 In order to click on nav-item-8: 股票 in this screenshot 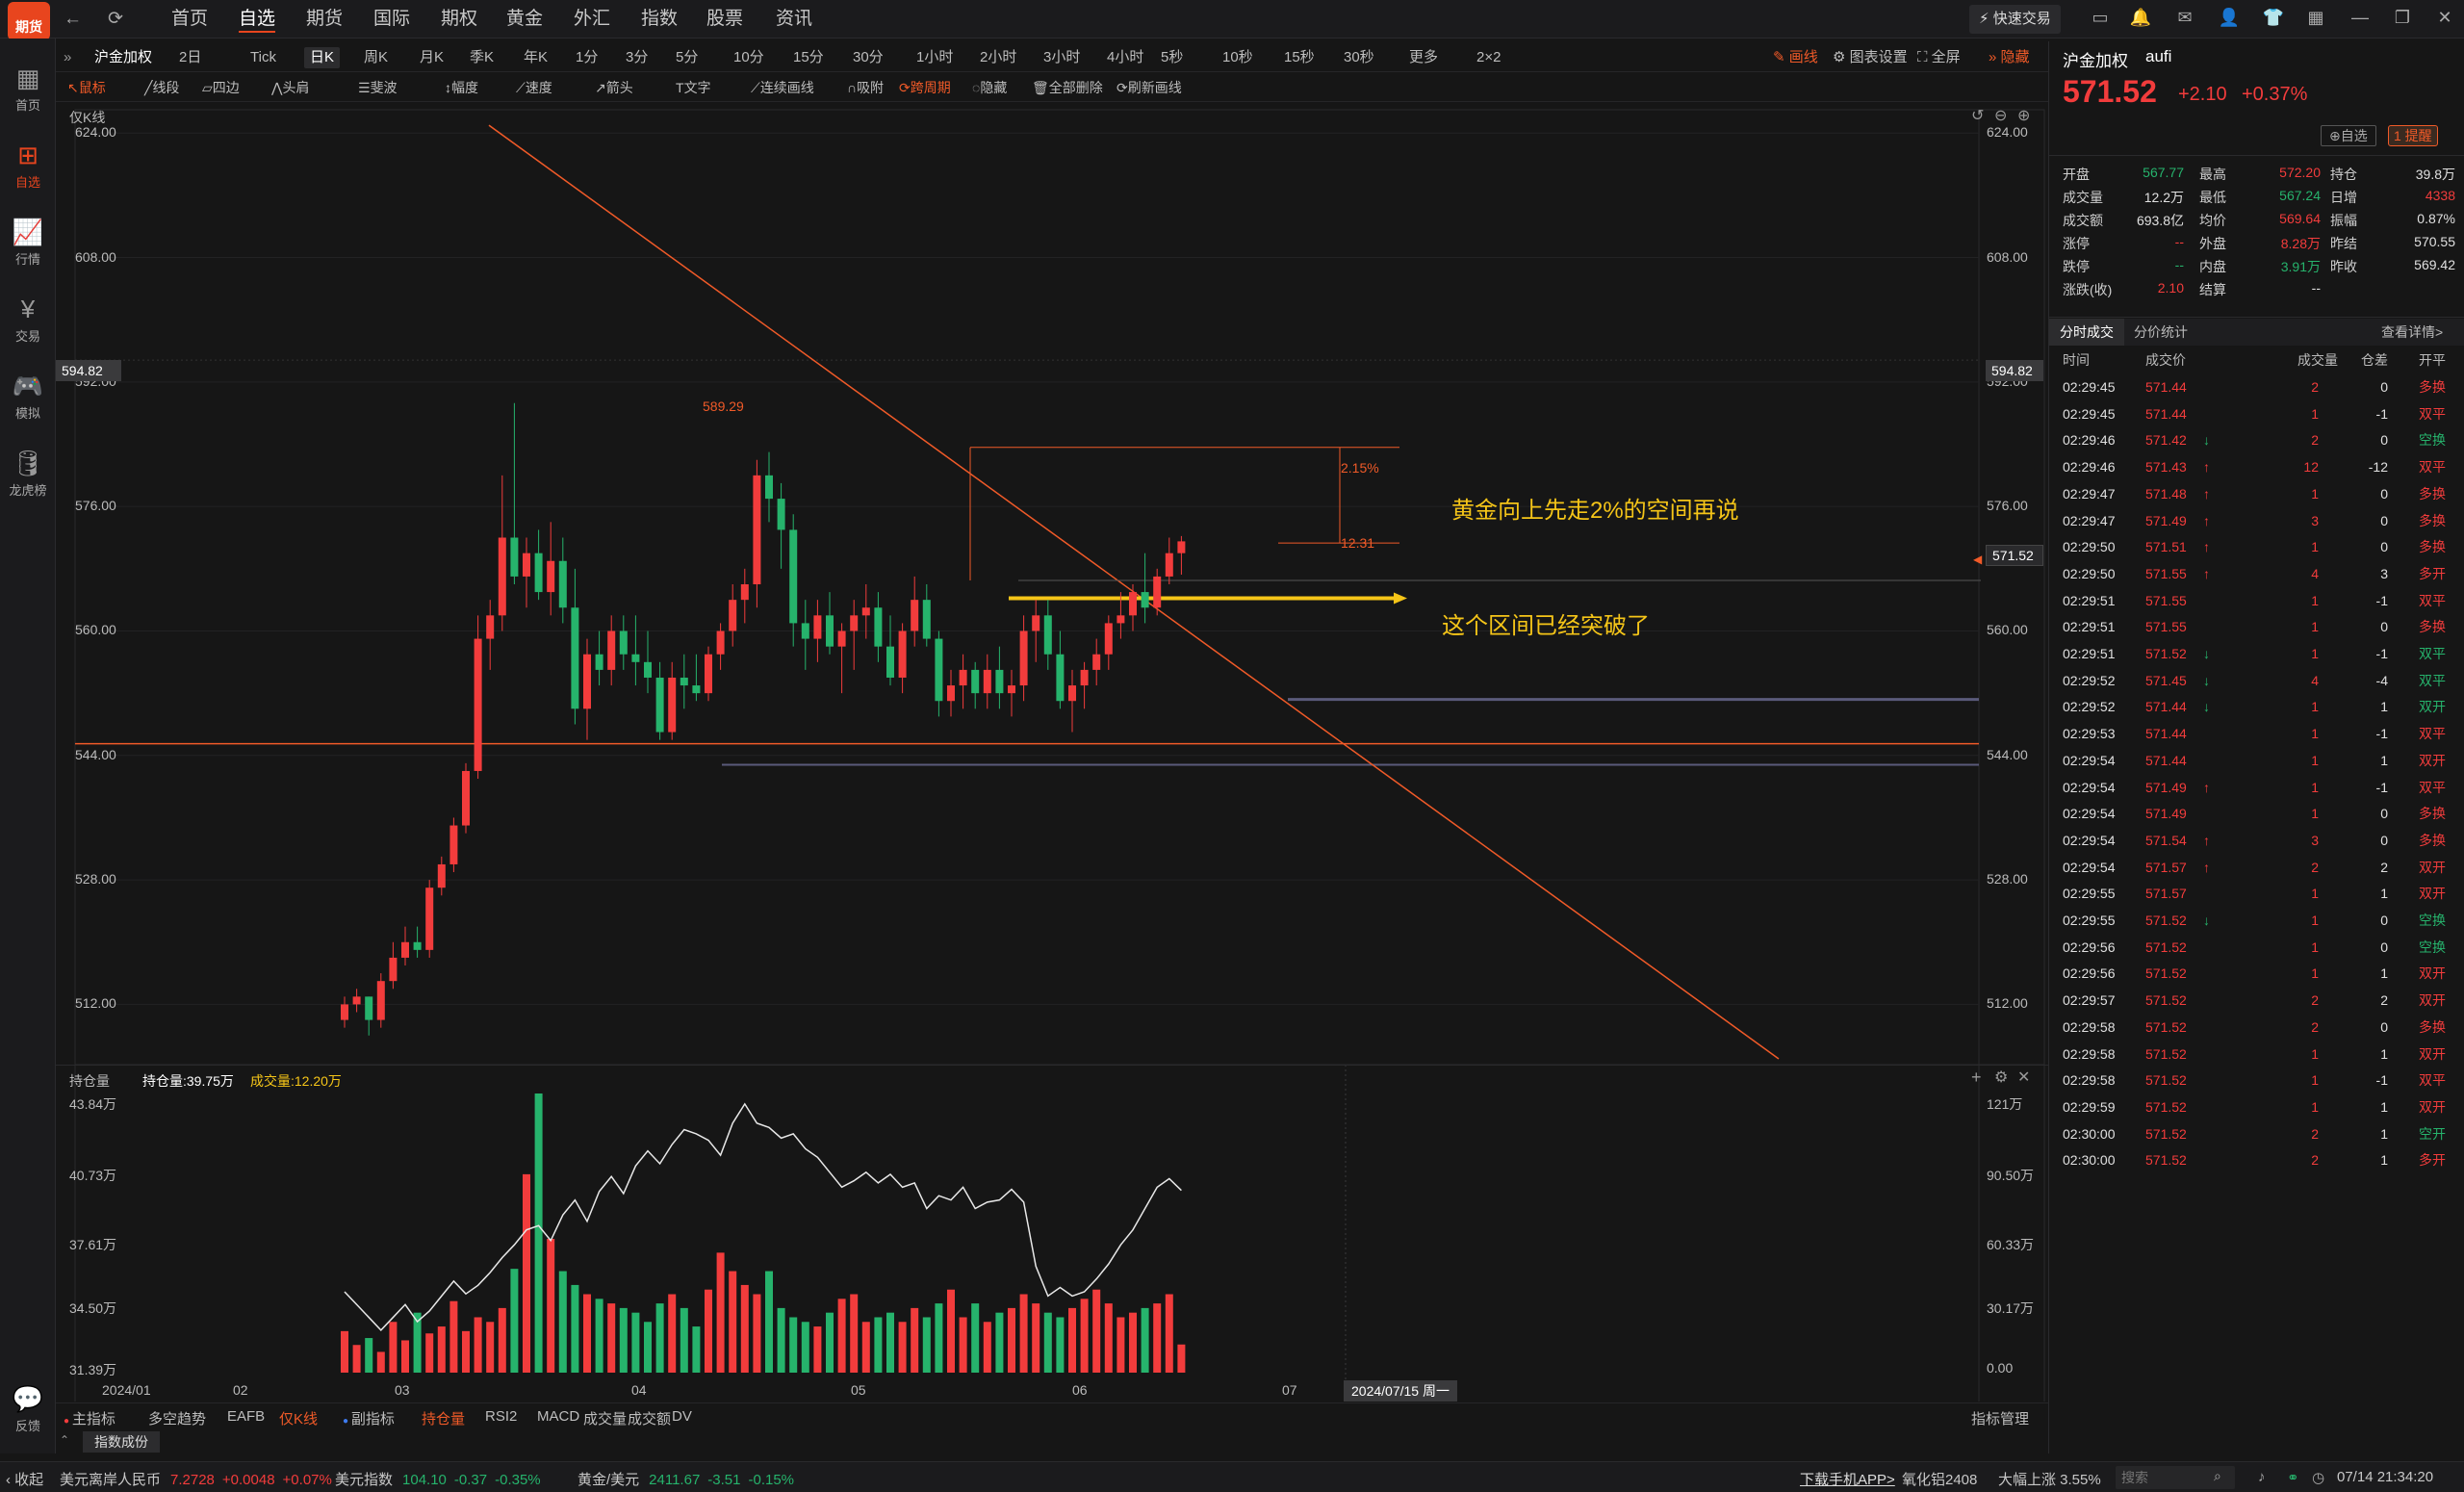, I will do `click(724, 19)`.